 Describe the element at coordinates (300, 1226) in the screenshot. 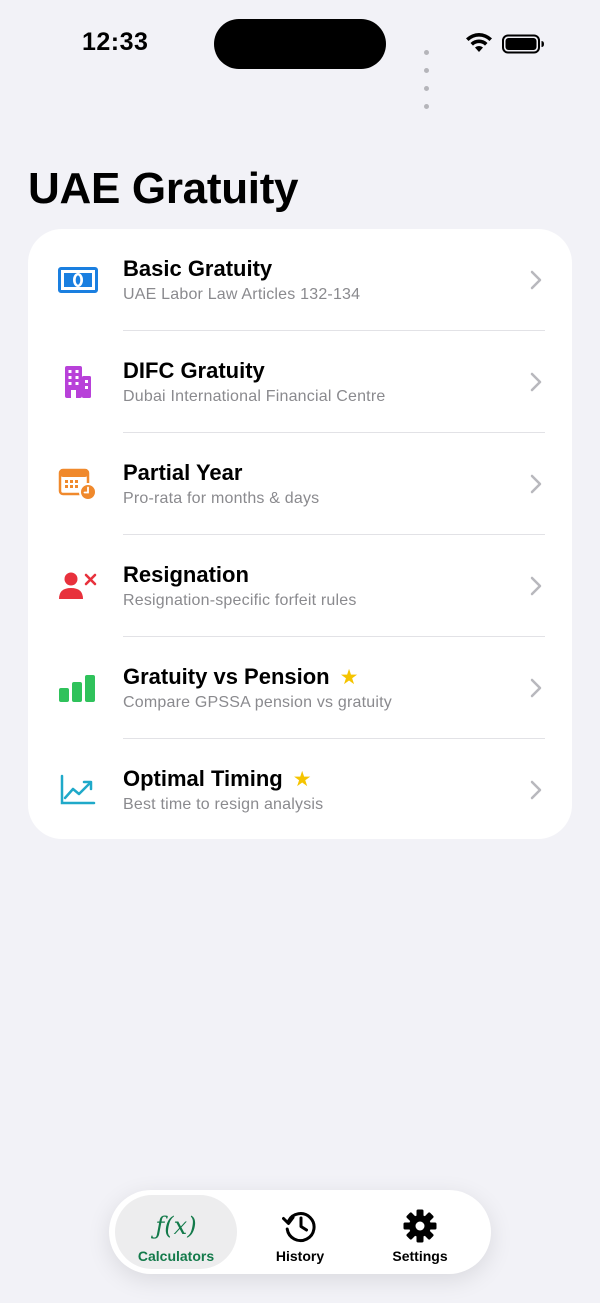

I see `history-icon` at that location.